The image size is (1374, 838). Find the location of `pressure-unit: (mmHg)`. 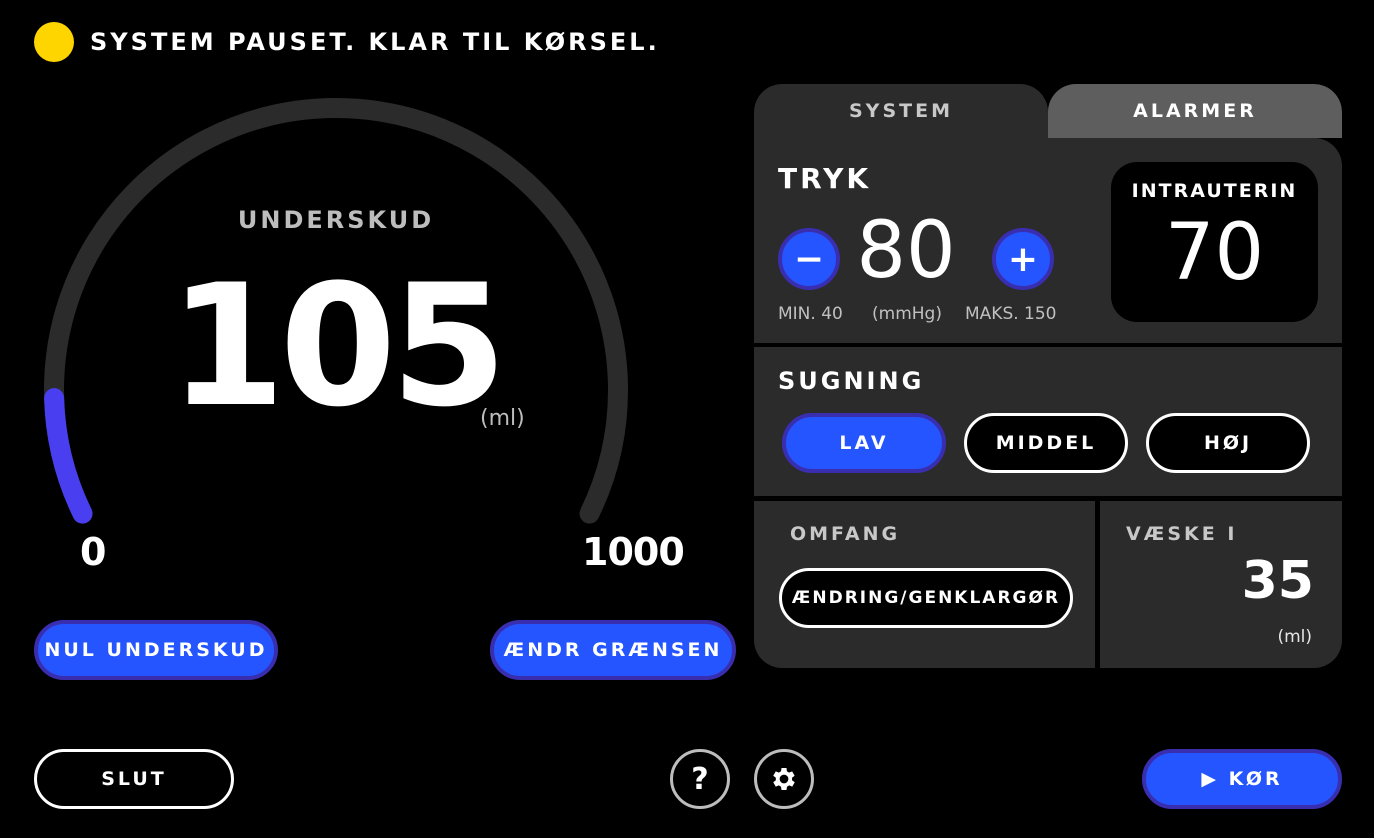

pressure-unit: (mmHg) is located at coordinates (907, 314).